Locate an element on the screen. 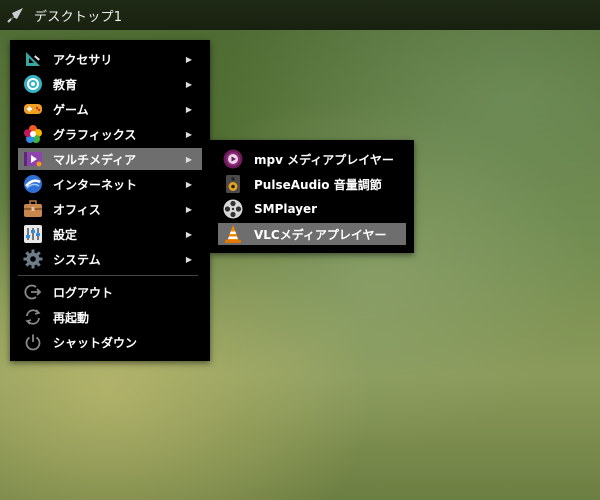  rocket-icon is located at coordinates (15, 15).